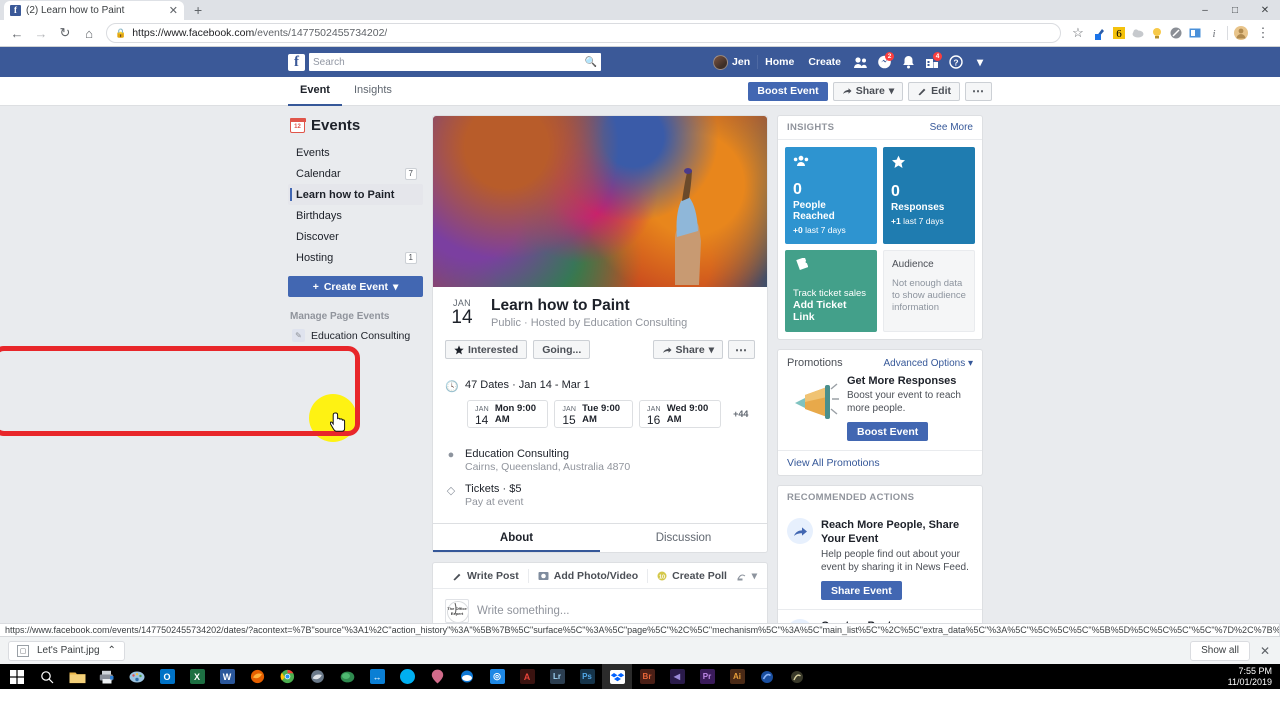 This screenshot has height=720, width=1280. Describe the element at coordinates (1176, 33) in the screenshot. I see `circle-extension-icon` at that location.